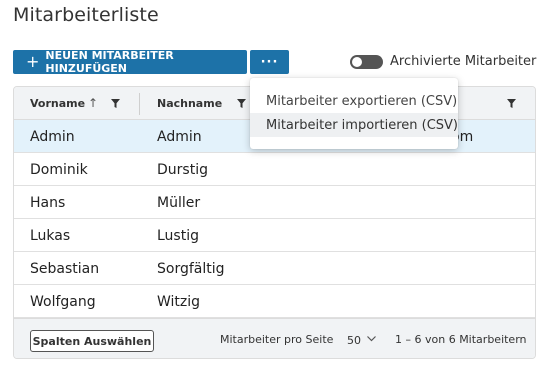 This screenshot has height=367, width=546. I want to click on arrow-up-icon: ↑, so click(93, 103).